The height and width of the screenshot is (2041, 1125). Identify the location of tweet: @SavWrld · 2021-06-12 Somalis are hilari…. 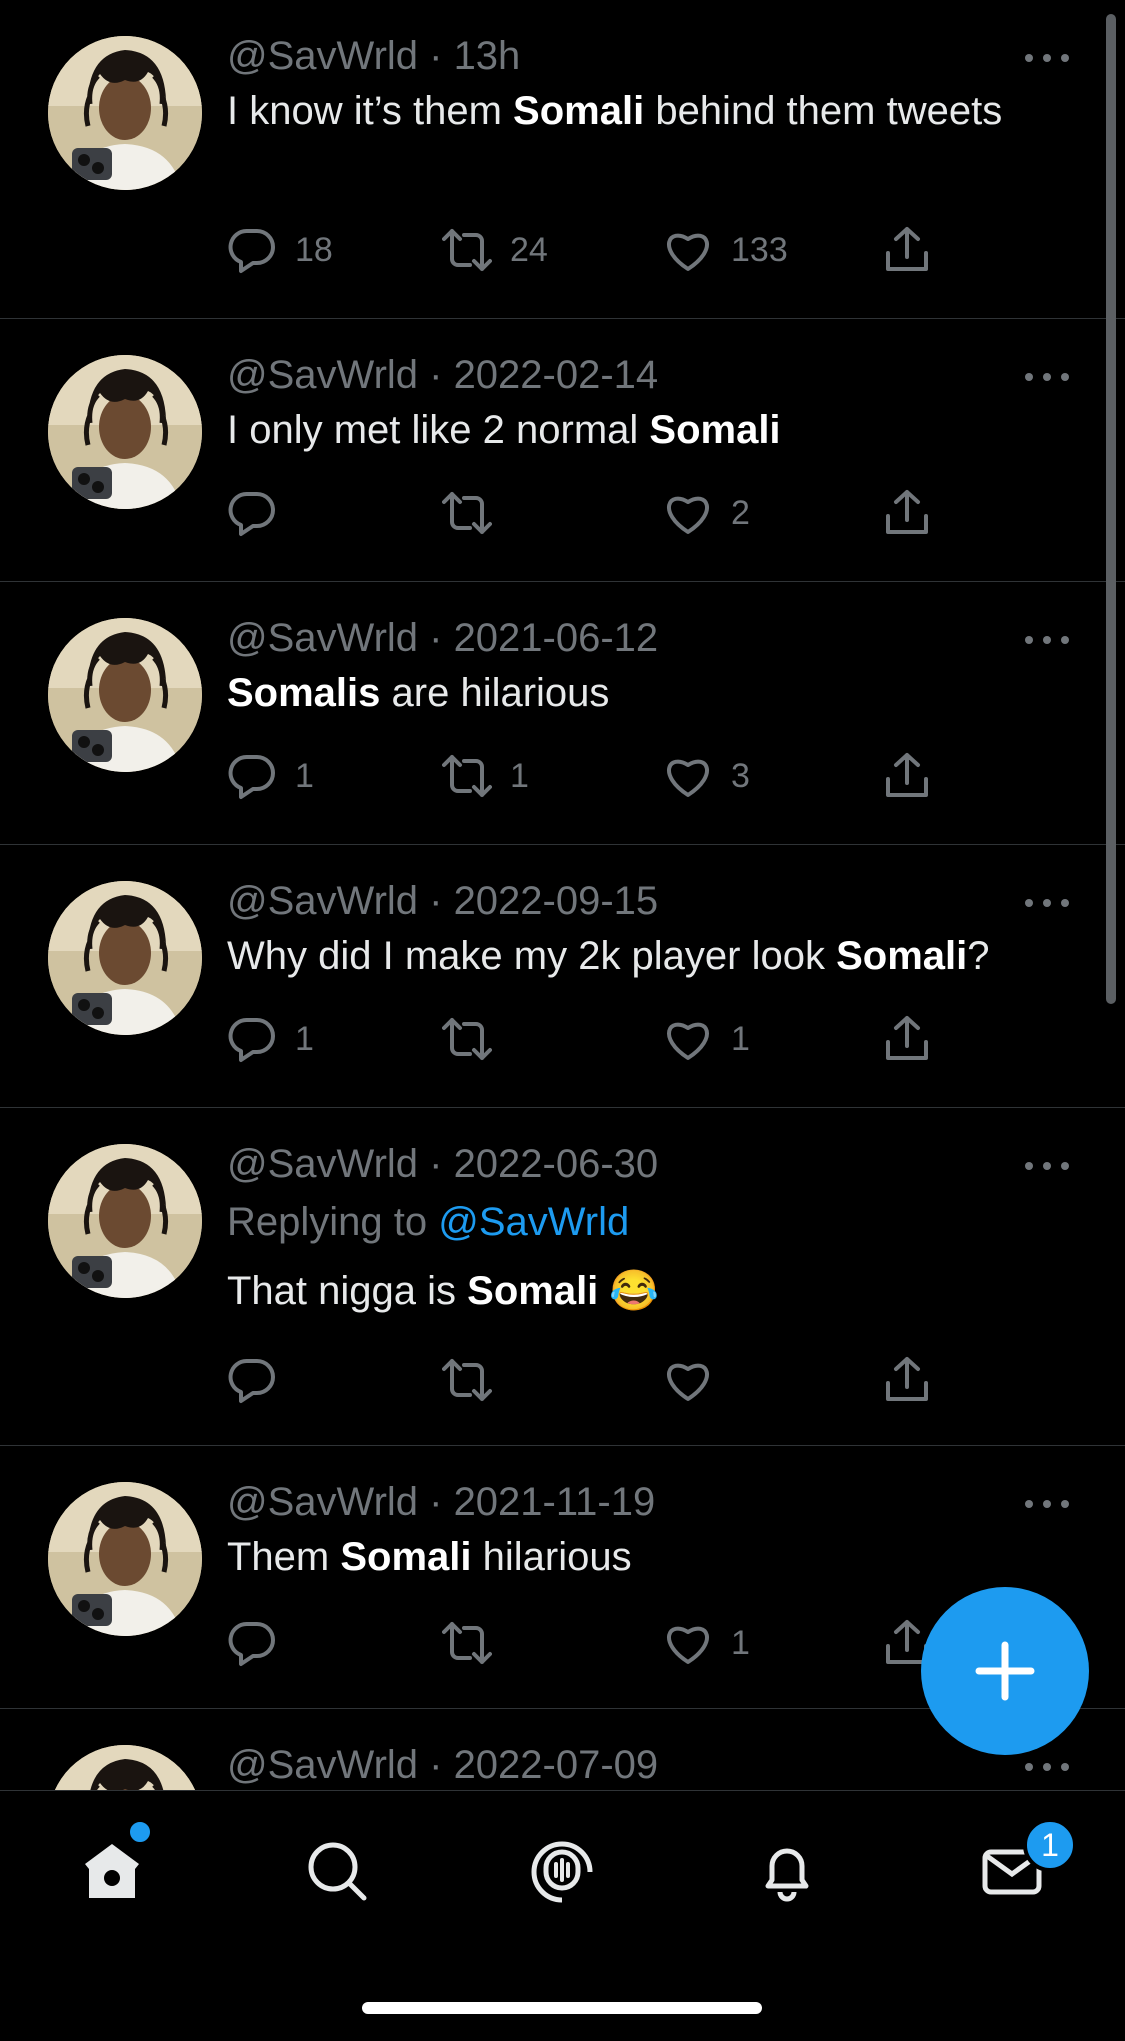
(562, 712).